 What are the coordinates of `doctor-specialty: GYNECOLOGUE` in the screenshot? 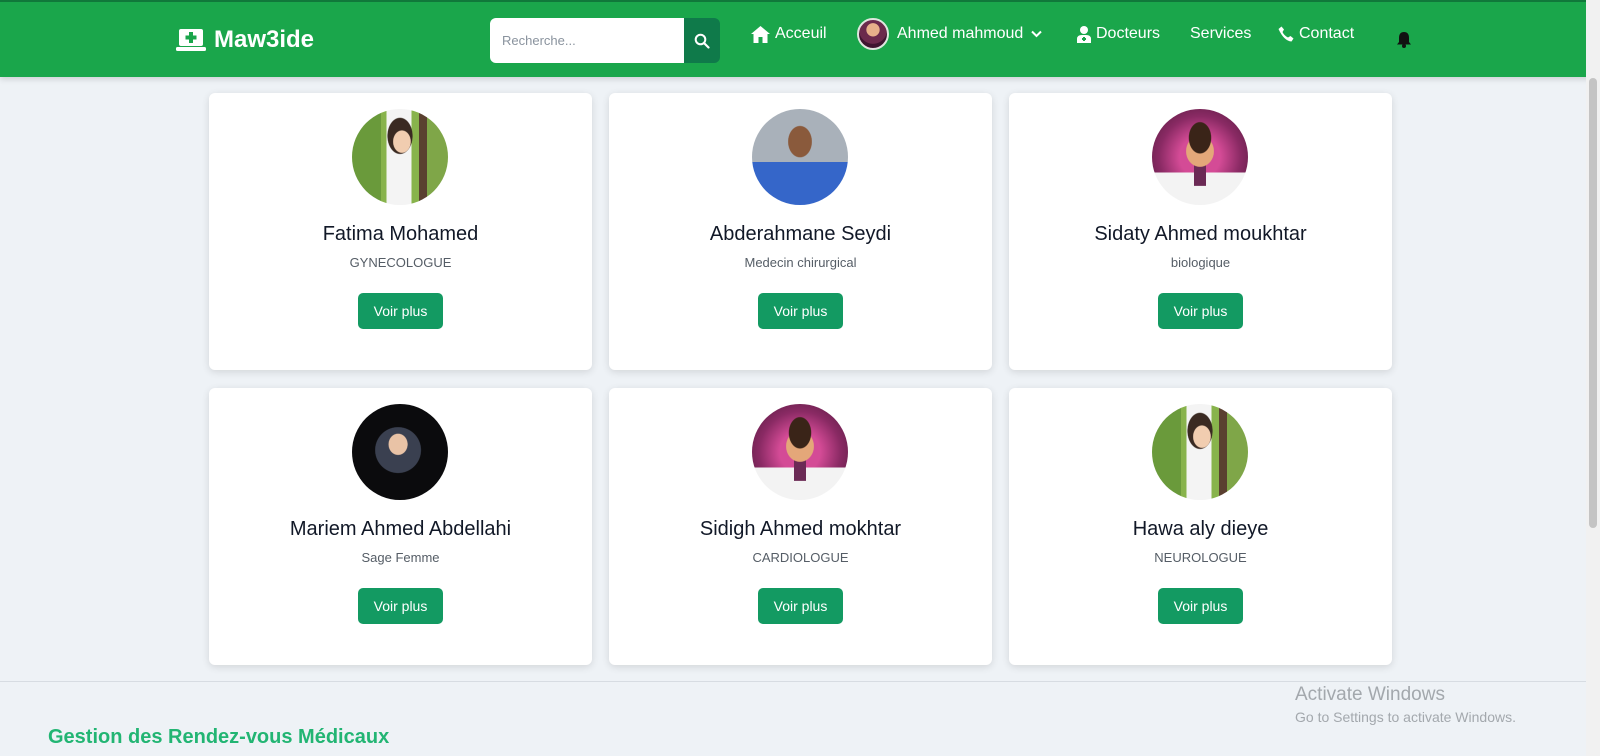 It's located at (400, 262).